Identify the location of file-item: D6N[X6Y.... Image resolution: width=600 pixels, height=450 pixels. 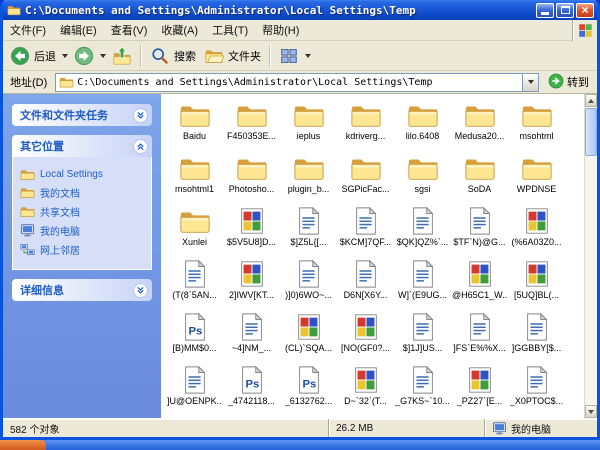
(365, 284).